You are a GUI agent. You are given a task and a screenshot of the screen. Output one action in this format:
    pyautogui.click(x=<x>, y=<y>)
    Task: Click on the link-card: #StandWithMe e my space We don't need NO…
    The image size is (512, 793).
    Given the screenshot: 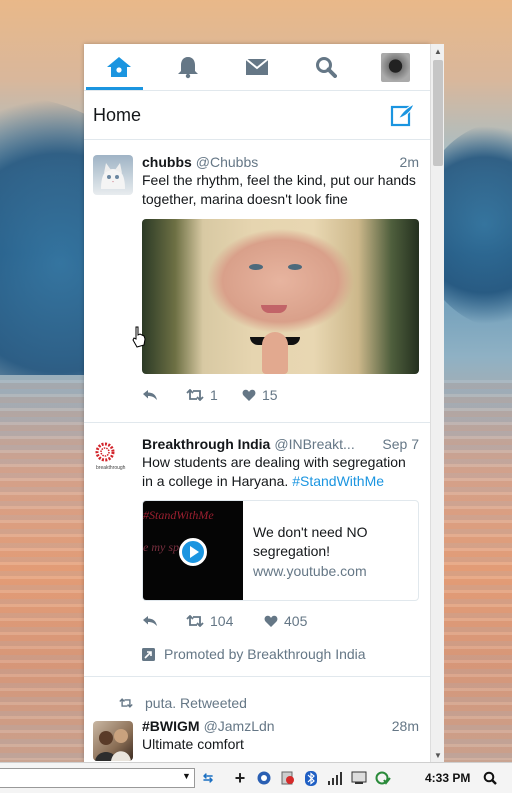 What is the action you would take?
    pyautogui.click(x=280, y=550)
    